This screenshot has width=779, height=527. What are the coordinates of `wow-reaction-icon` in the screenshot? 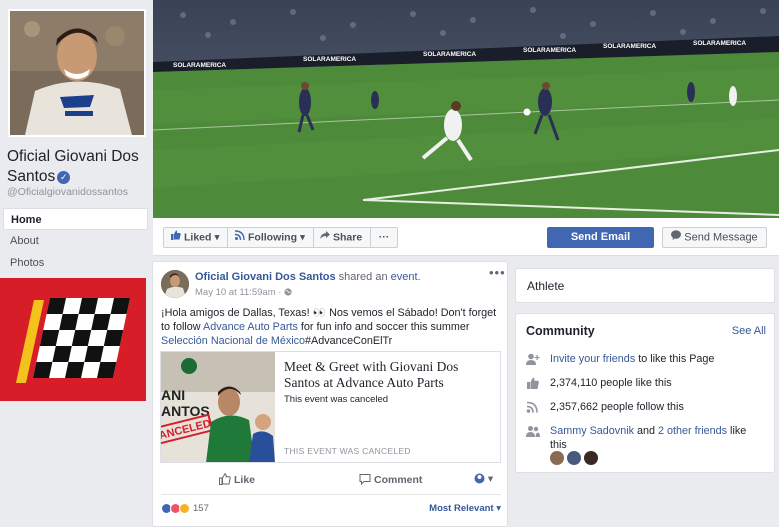 It's located at (184, 508).